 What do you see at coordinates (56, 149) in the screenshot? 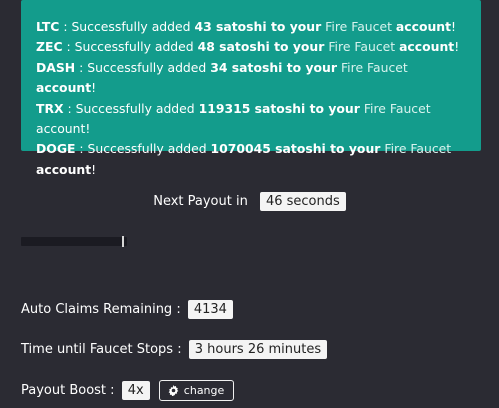
I see `coin-label: DOGE` at bounding box center [56, 149].